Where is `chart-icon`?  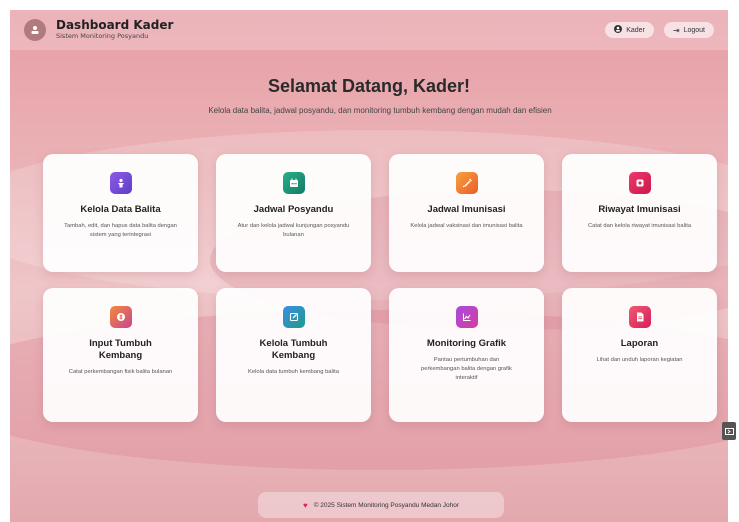
chart-icon is located at coordinates (466, 317).